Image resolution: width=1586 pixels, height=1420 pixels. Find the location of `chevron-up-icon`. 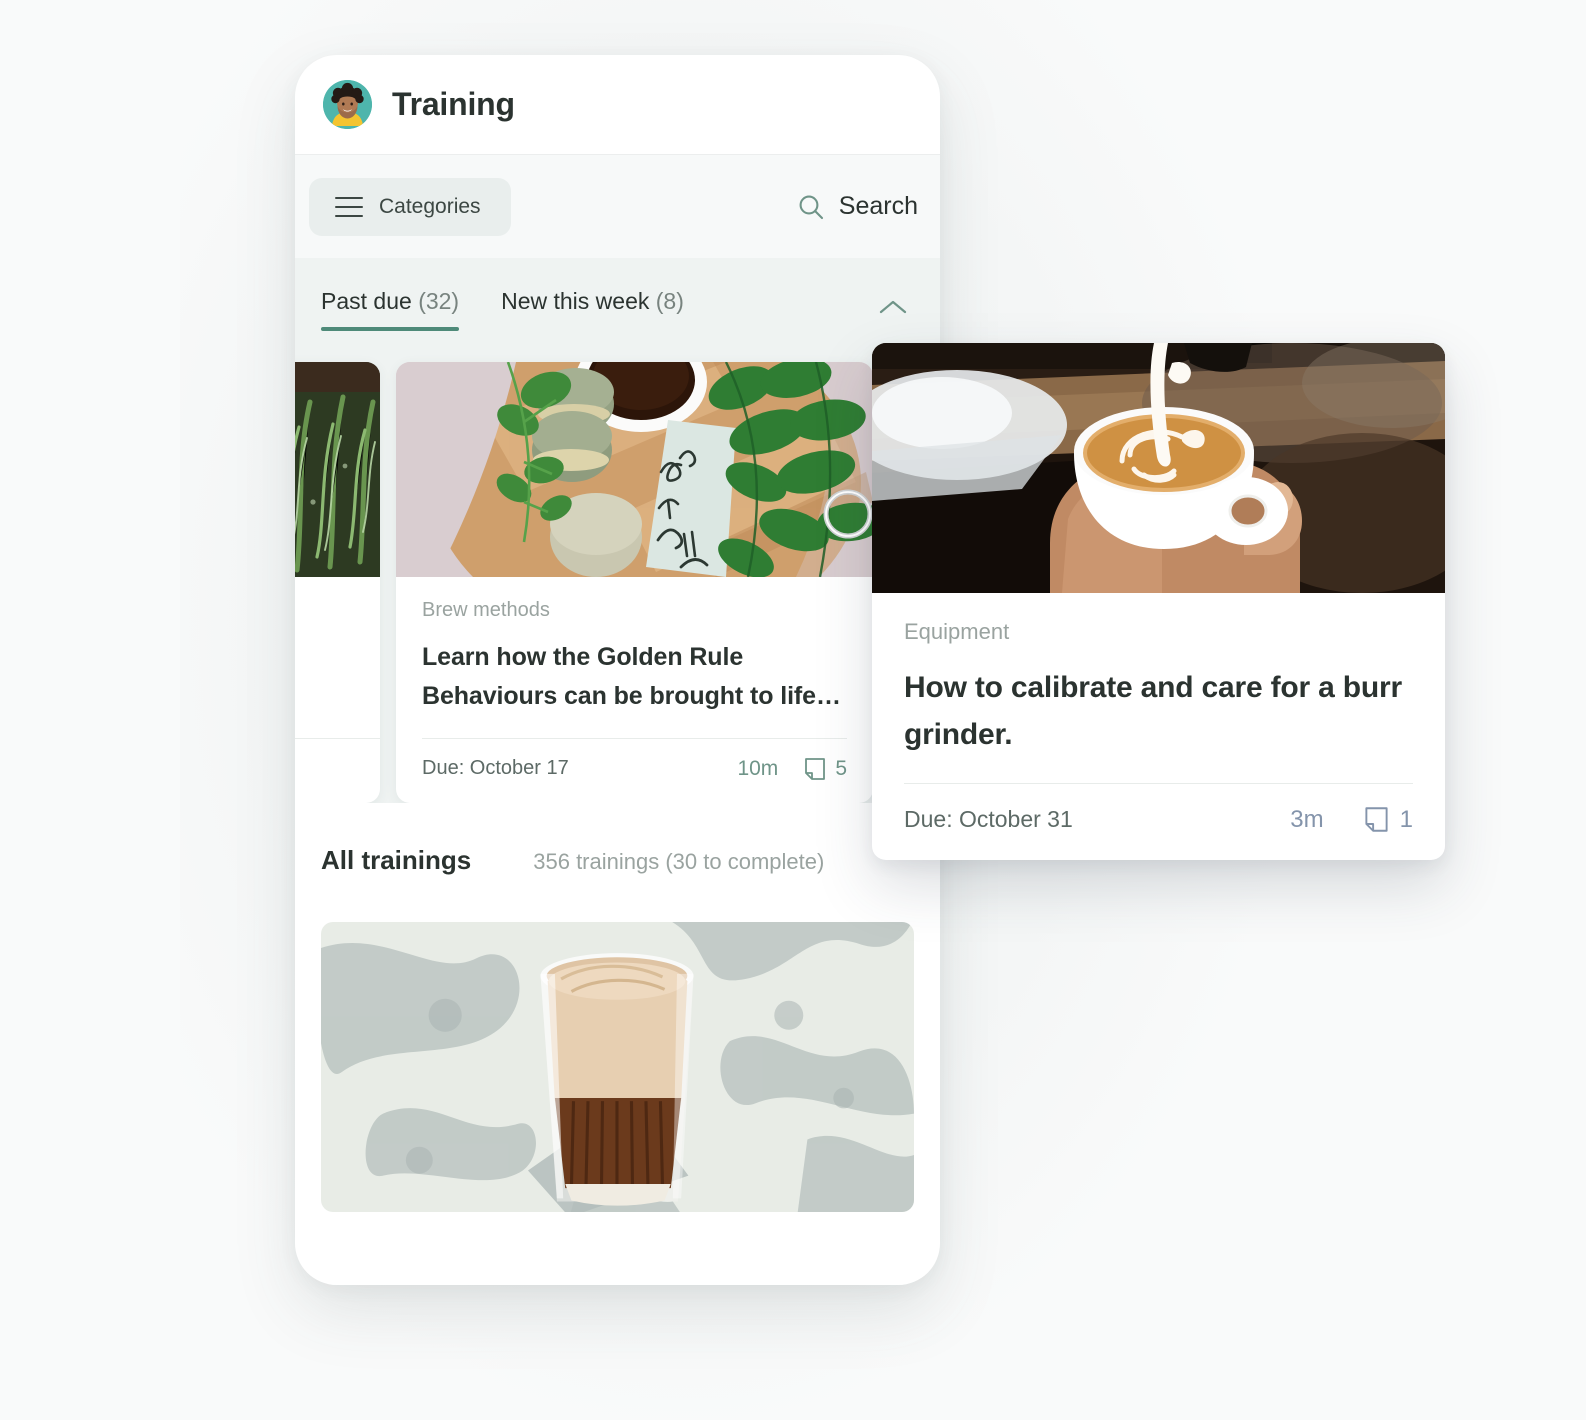

chevron-up-icon is located at coordinates (893, 307).